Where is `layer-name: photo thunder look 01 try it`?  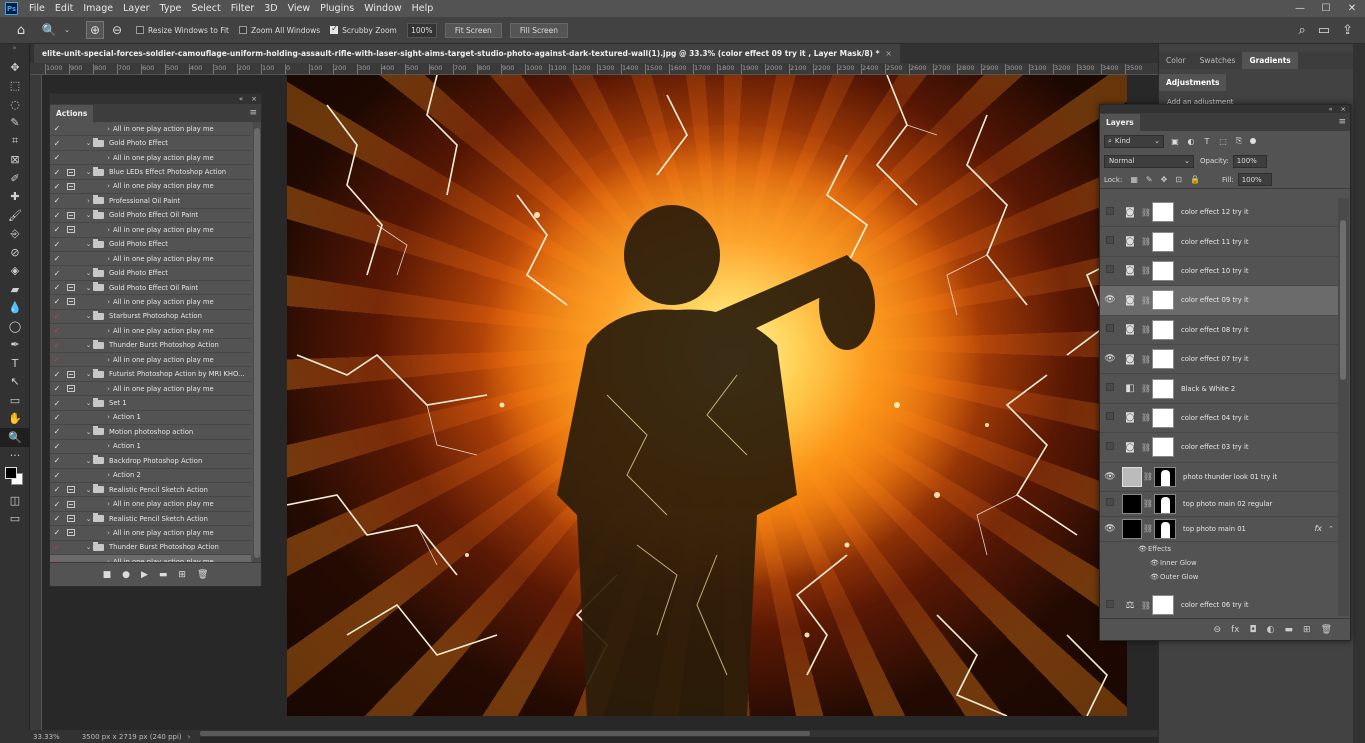
layer-name: photo thunder look 01 try it is located at coordinates (1230, 477).